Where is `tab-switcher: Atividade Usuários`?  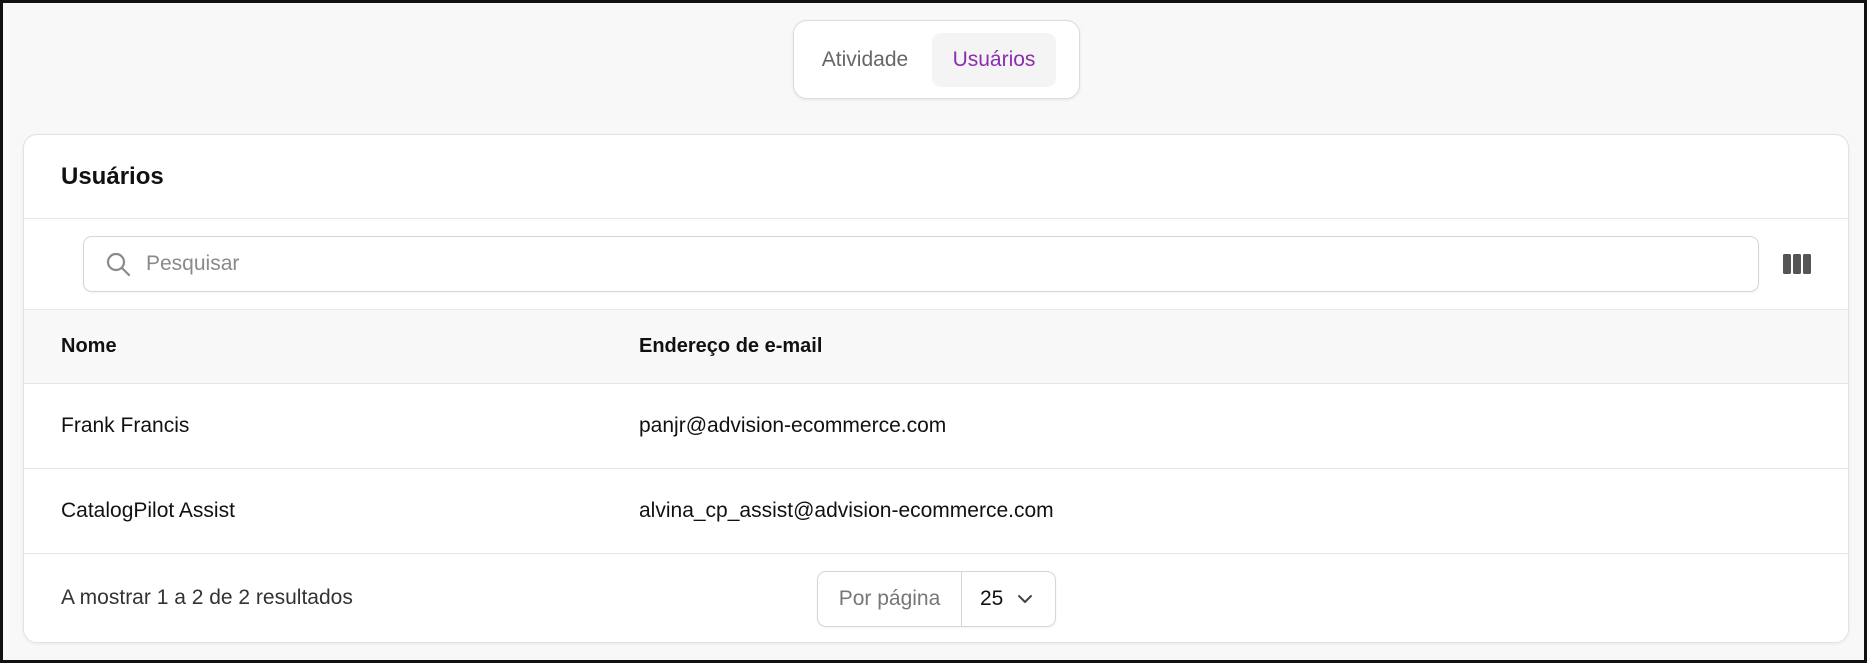
tab-switcher: Atividade Usuários is located at coordinates (936, 59).